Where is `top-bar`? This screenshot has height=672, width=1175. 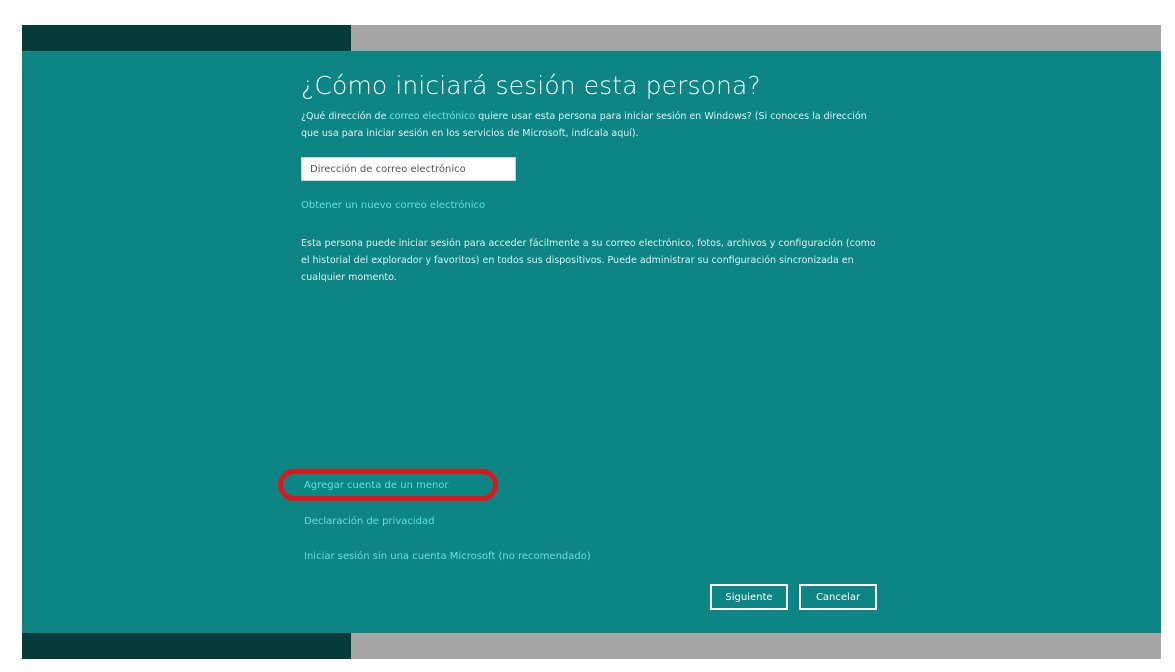 top-bar is located at coordinates (591, 38).